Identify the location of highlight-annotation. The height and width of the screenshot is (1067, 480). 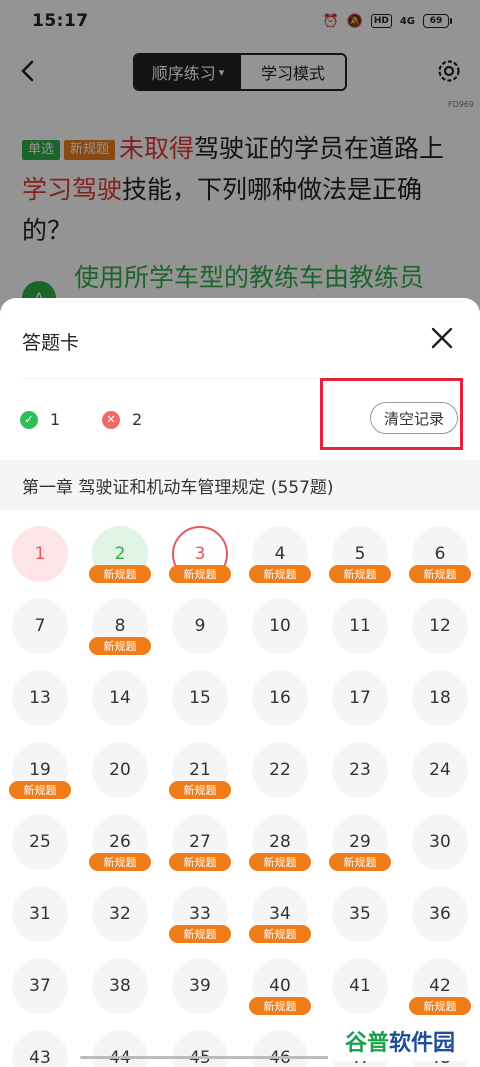
(391, 414).